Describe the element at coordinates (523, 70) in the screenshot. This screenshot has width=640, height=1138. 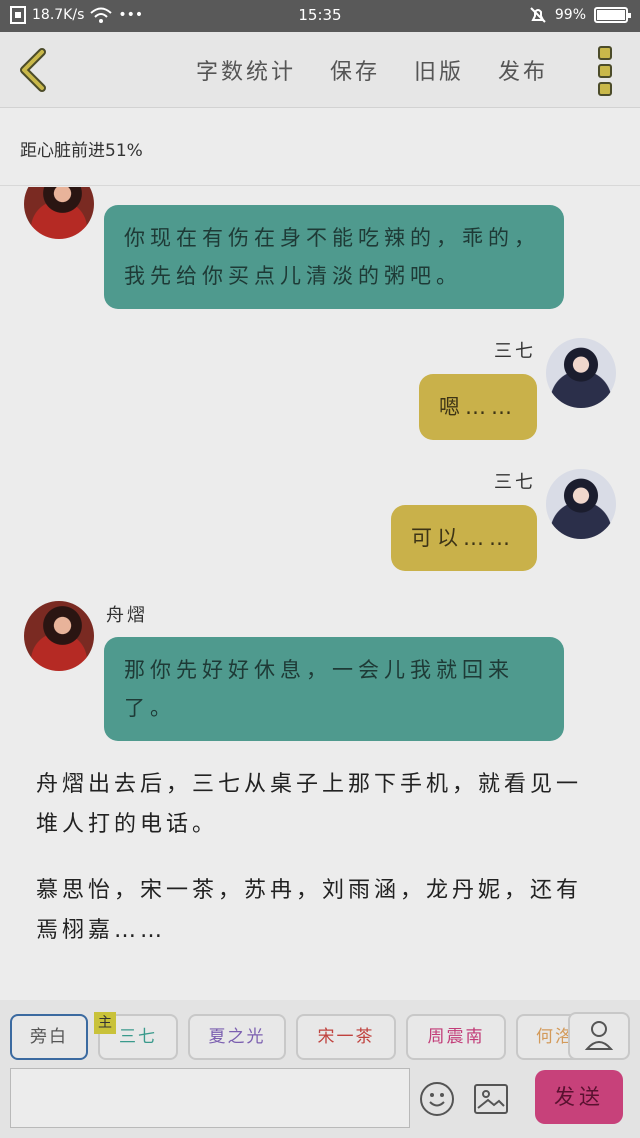
I see `publish-button: 发布` at that location.